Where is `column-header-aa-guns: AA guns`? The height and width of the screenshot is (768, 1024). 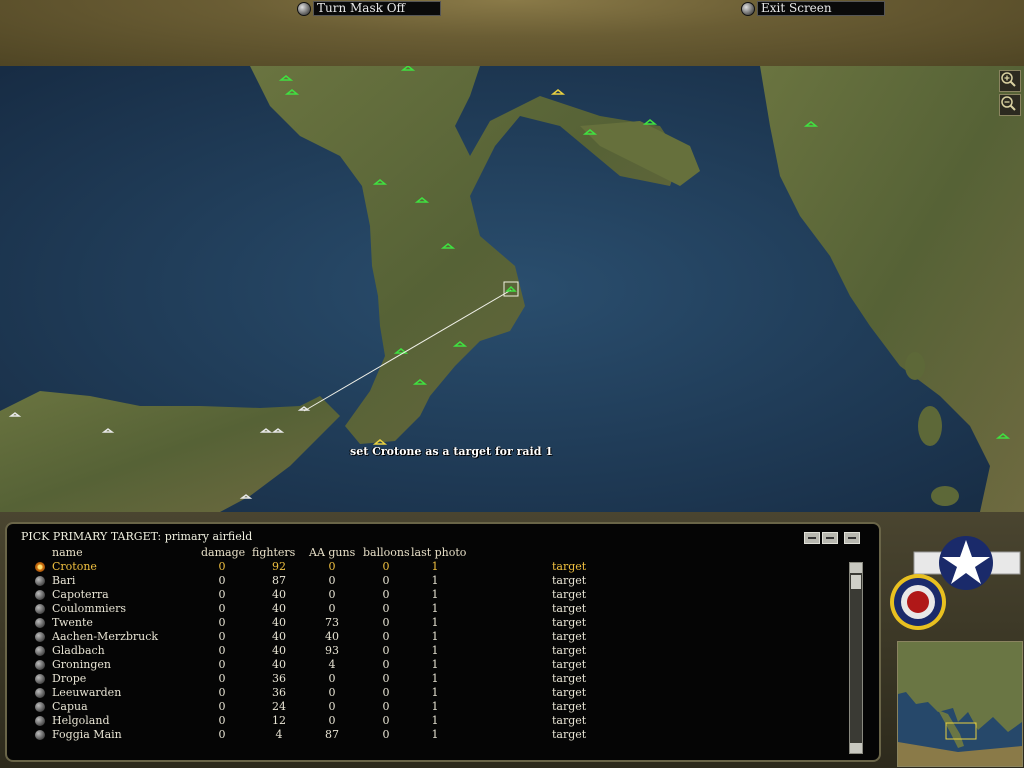
column-header-aa-guns: AA guns is located at coordinates (332, 552).